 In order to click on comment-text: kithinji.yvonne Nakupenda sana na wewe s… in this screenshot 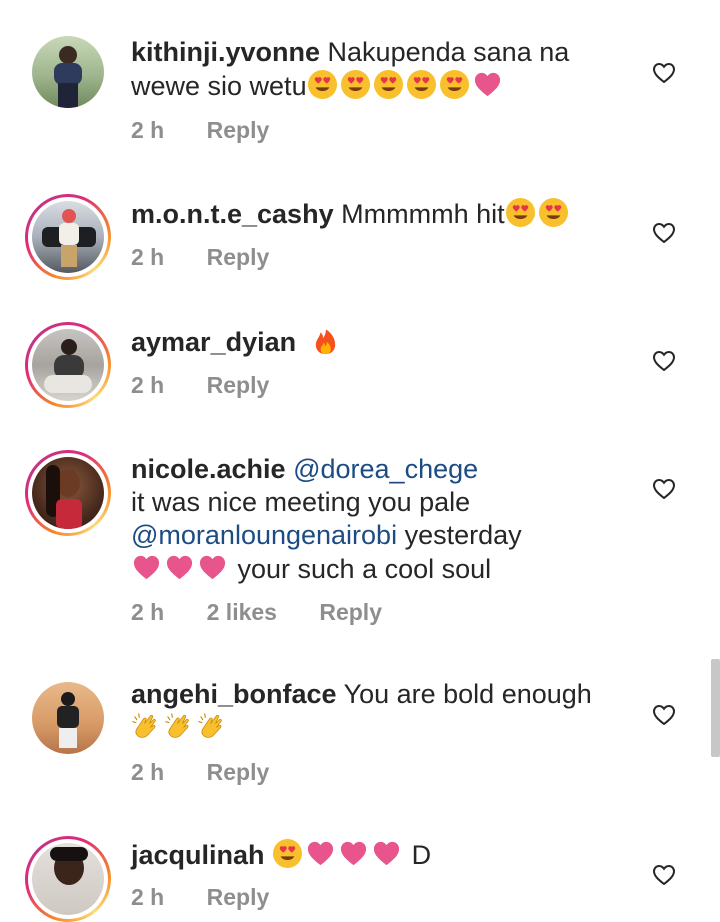, I will do `click(371, 69)`.